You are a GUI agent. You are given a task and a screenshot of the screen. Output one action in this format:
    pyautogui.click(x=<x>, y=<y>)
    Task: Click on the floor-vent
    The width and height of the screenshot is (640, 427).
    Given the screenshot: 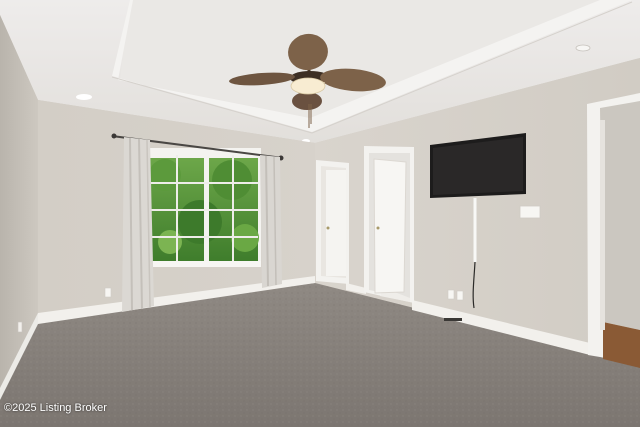 What is the action you would take?
    pyautogui.click(x=453, y=319)
    